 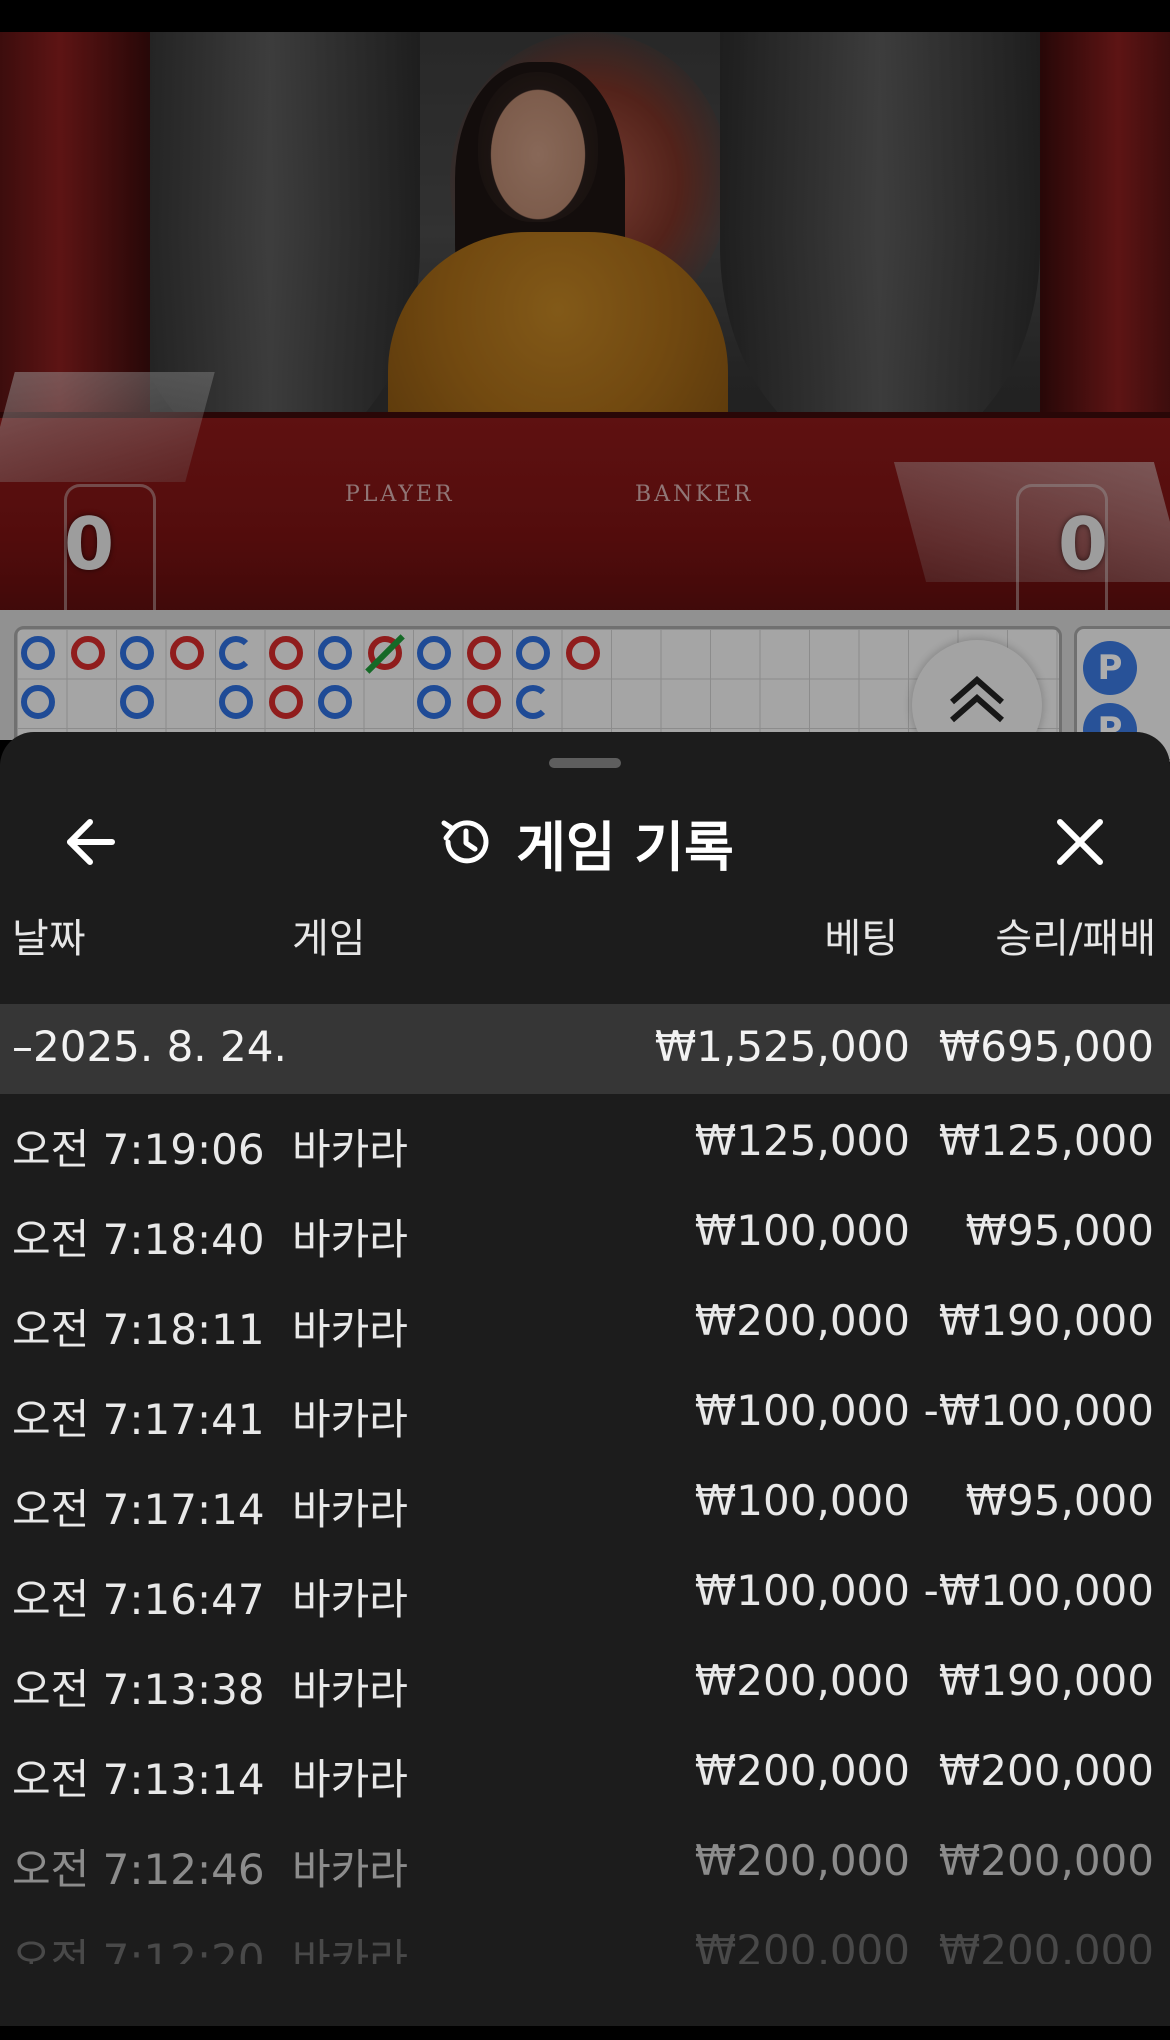 I want to click on table-row: 오전 7:18:40 바카라 ₩100,000 ₩95,000, so click(x=585, y=1229).